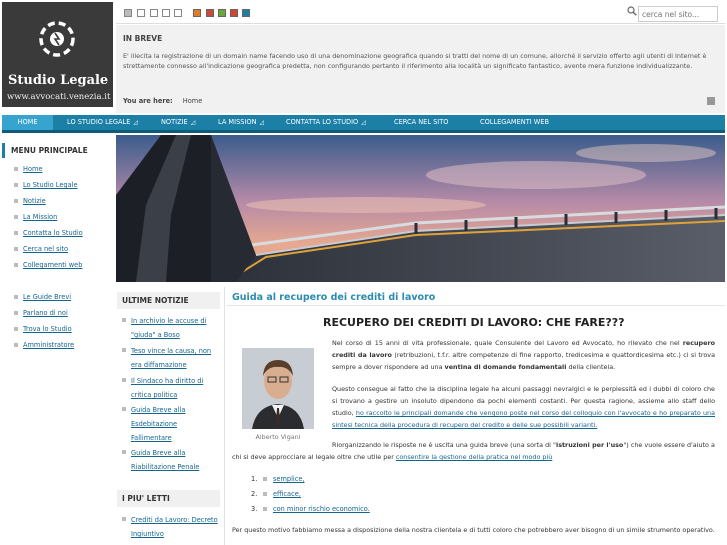 The width and height of the screenshot is (727, 545). Describe the element at coordinates (46, 249) in the screenshot. I see `sidebar-item-label: Cerca nel sito` at that location.